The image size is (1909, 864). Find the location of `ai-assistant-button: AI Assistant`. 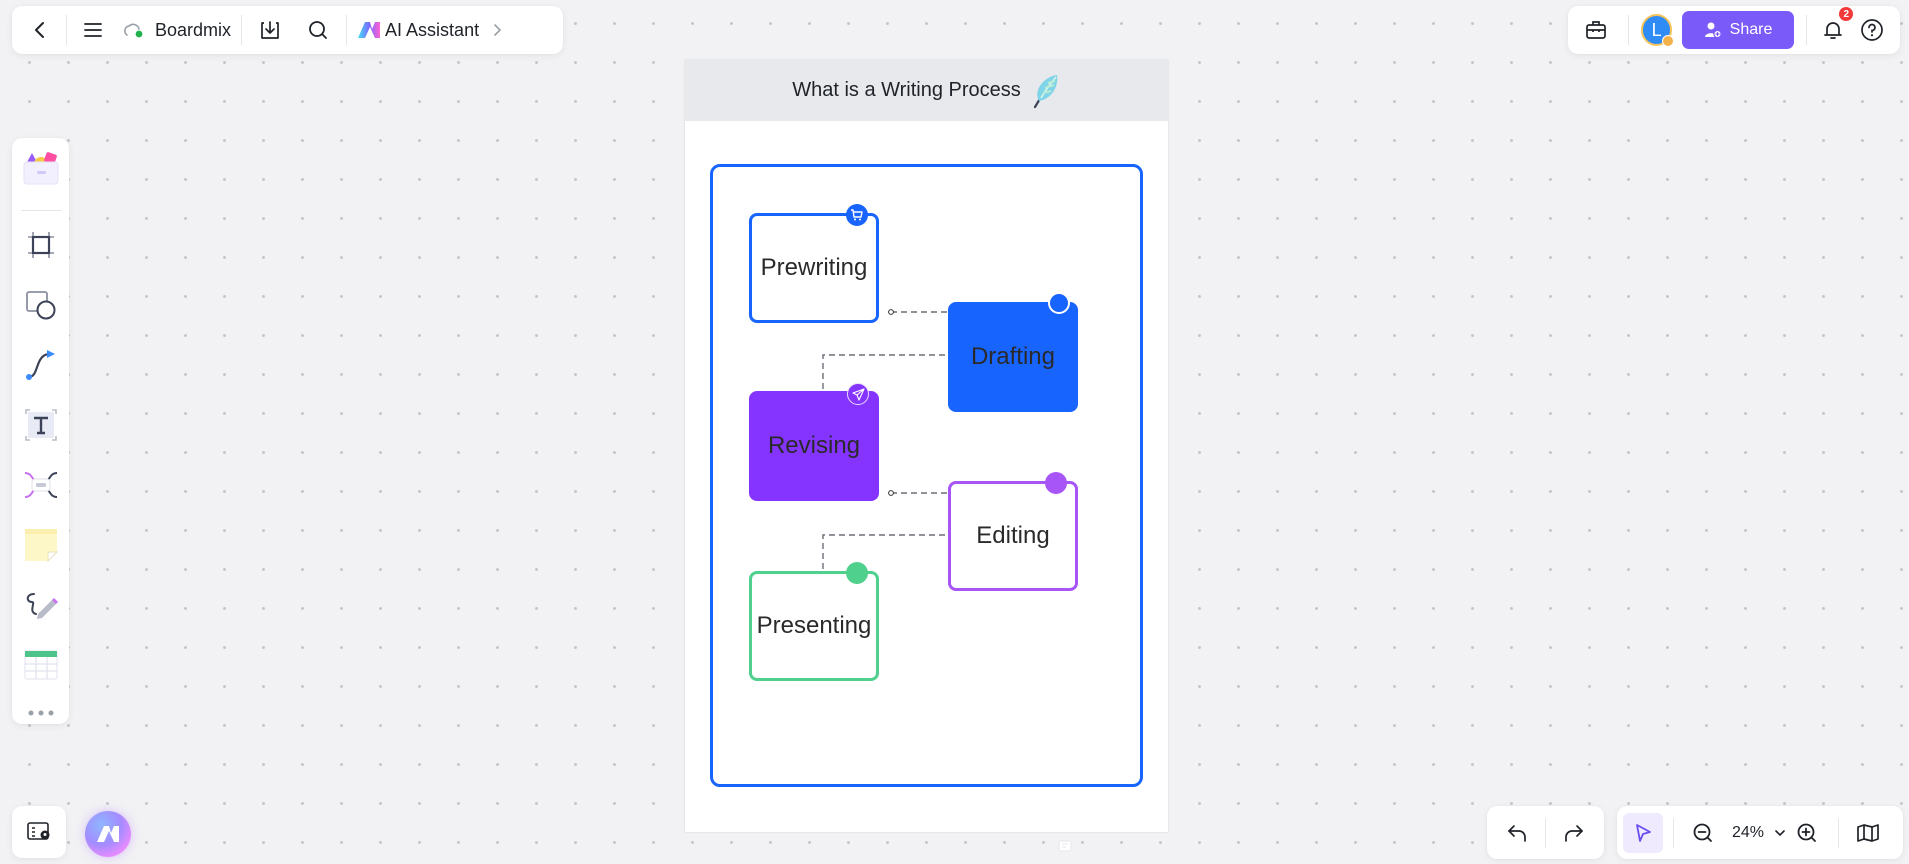

ai-assistant-button: AI Assistant is located at coordinates (417, 30).